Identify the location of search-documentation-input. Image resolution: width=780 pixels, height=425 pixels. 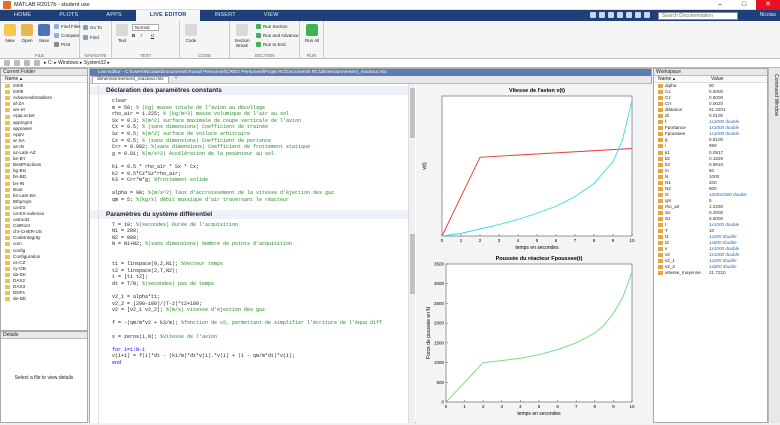
(698, 16).